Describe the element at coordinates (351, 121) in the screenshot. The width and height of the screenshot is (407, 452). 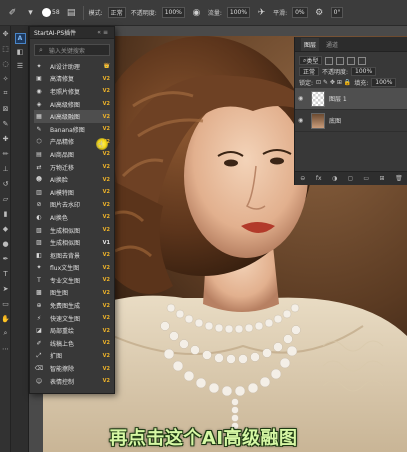
I see `layer-row-background: ◉ 底图` at that location.